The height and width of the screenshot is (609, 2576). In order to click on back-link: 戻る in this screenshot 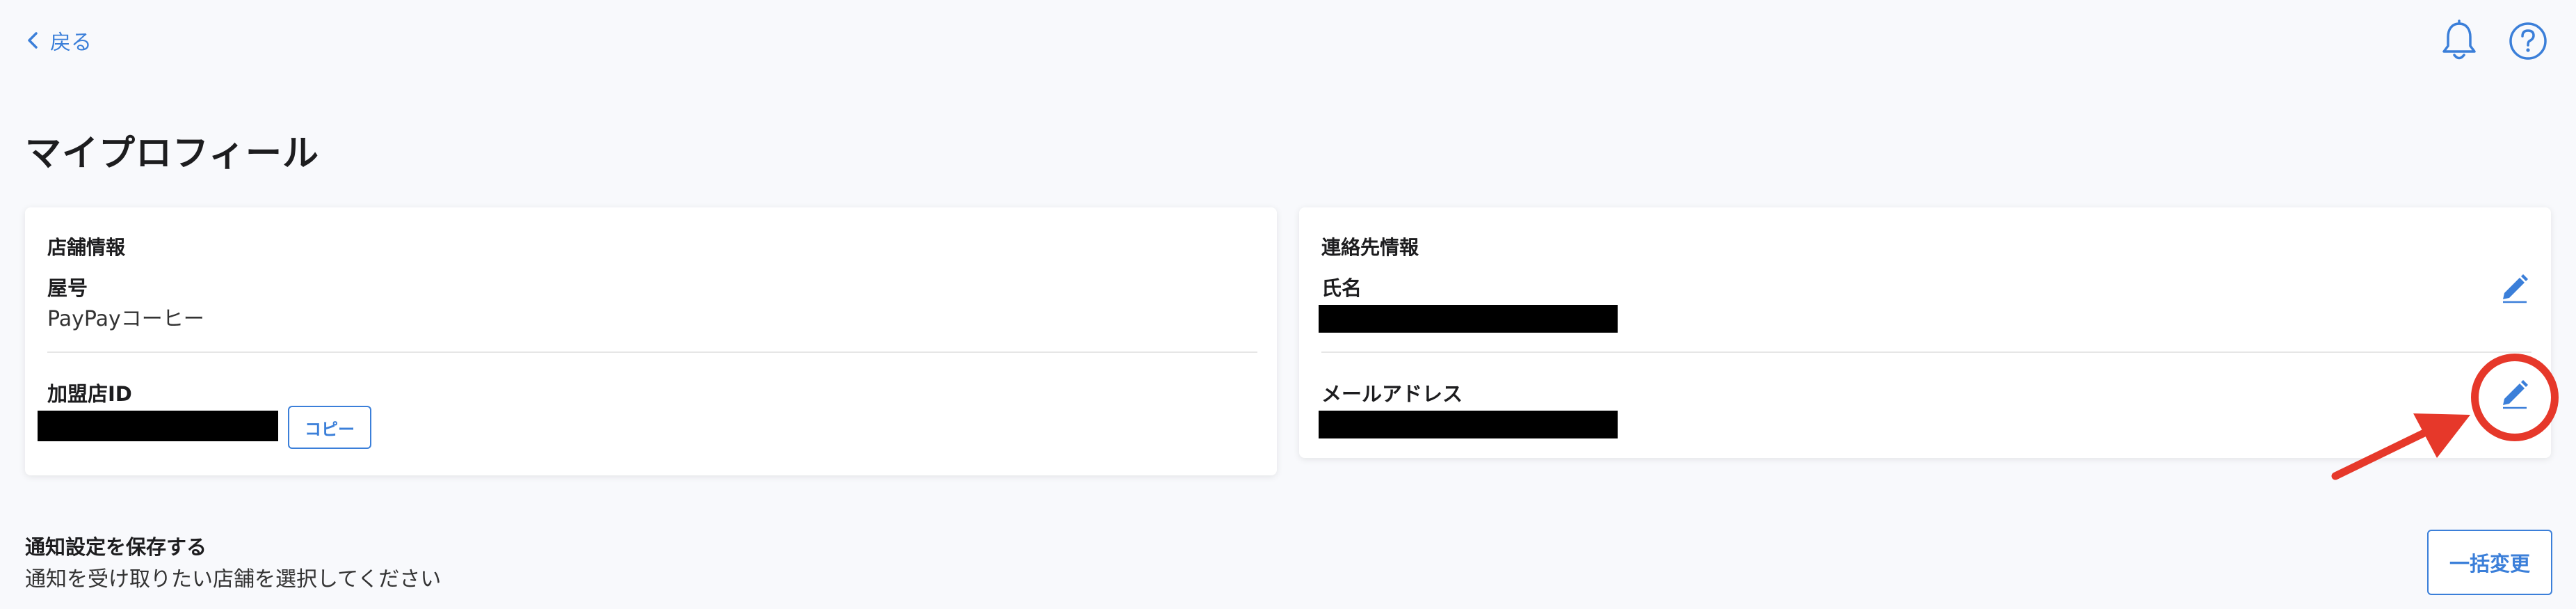, I will do `click(58, 40)`.